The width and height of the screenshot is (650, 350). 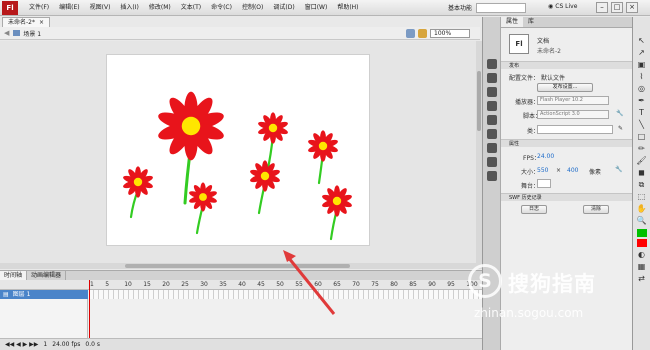 I want to click on stroke-color-swatch, so click(x=641, y=233).